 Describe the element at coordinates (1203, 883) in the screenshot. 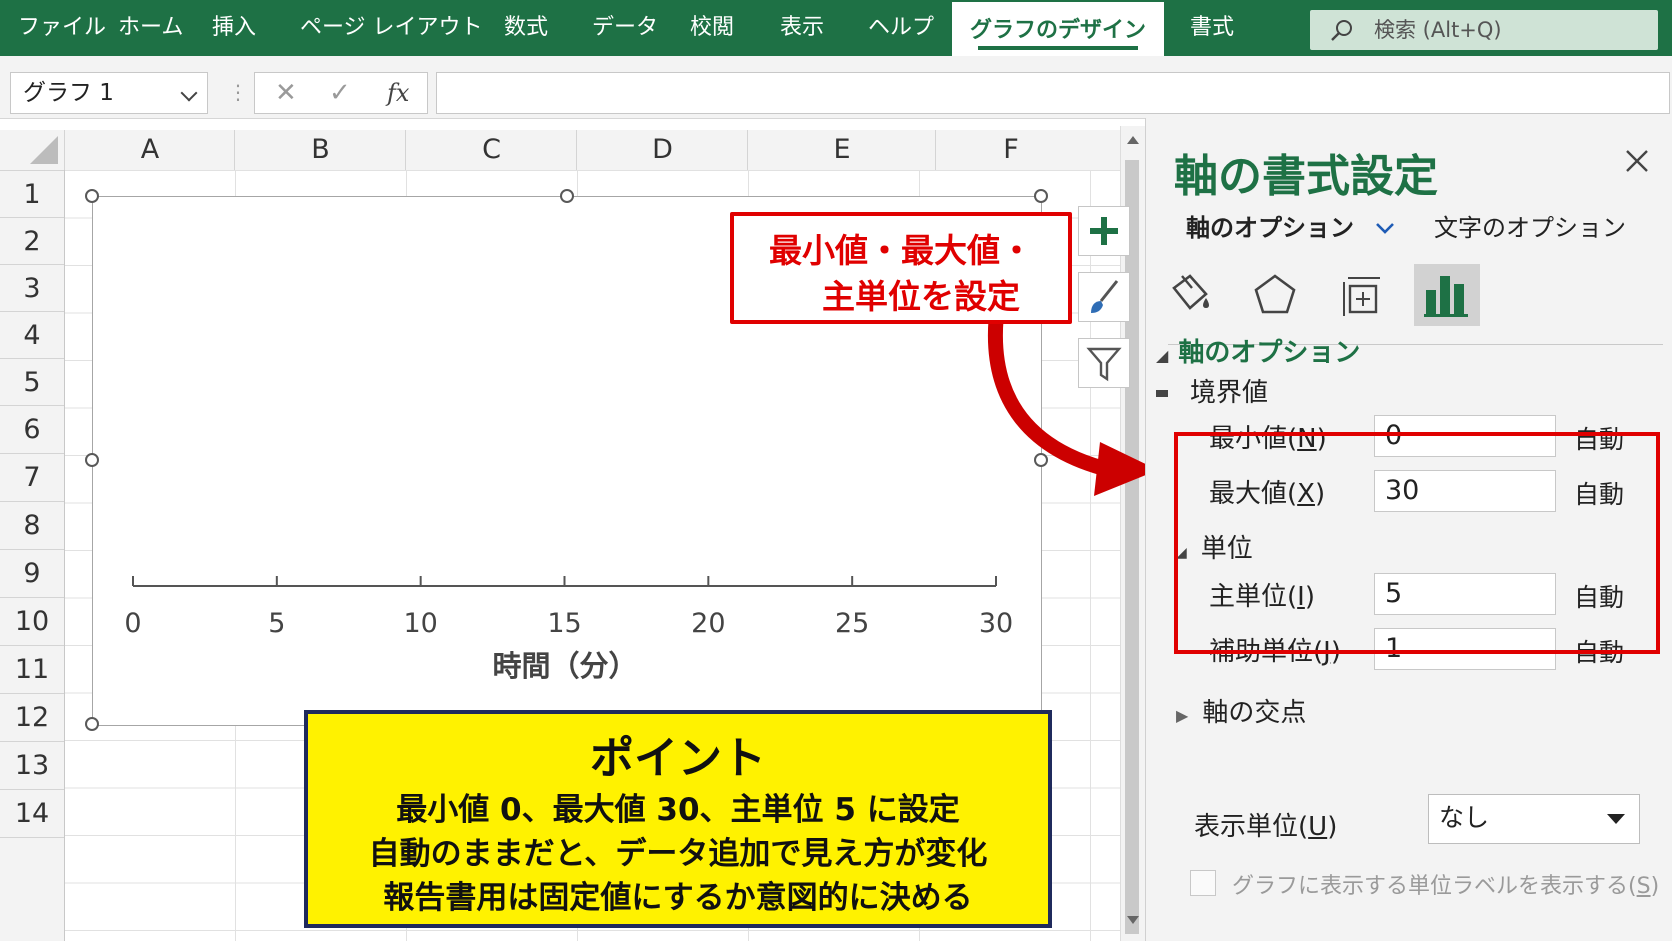

I see `show-units-label-checkbox` at that location.